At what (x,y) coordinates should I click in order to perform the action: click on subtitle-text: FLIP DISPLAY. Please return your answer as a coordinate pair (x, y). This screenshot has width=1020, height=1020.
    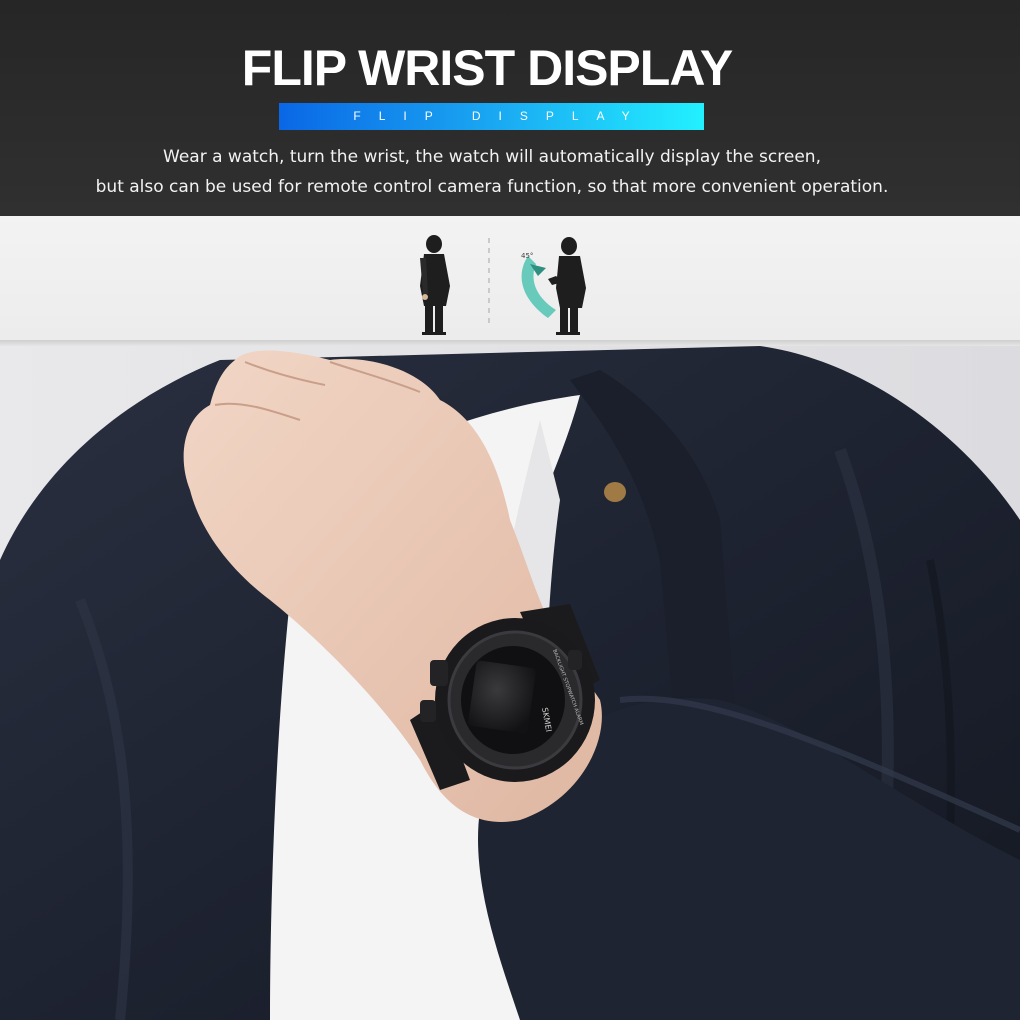
    Looking at the image, I should click on (500, 116).